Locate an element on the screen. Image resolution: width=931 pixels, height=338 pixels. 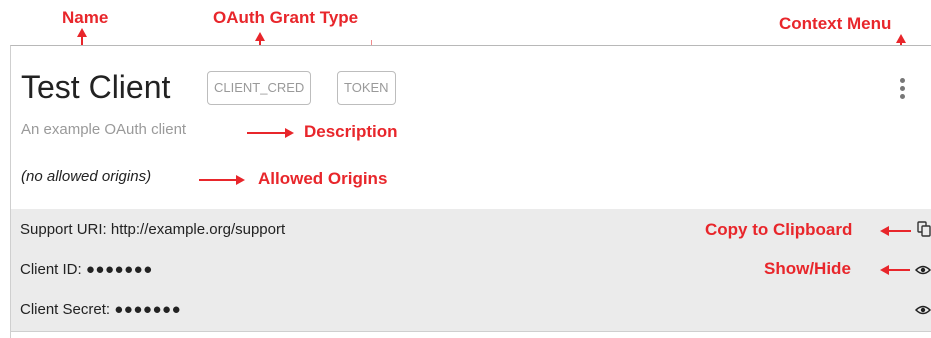
annotation-description-line is located at coordinates (267, 133).